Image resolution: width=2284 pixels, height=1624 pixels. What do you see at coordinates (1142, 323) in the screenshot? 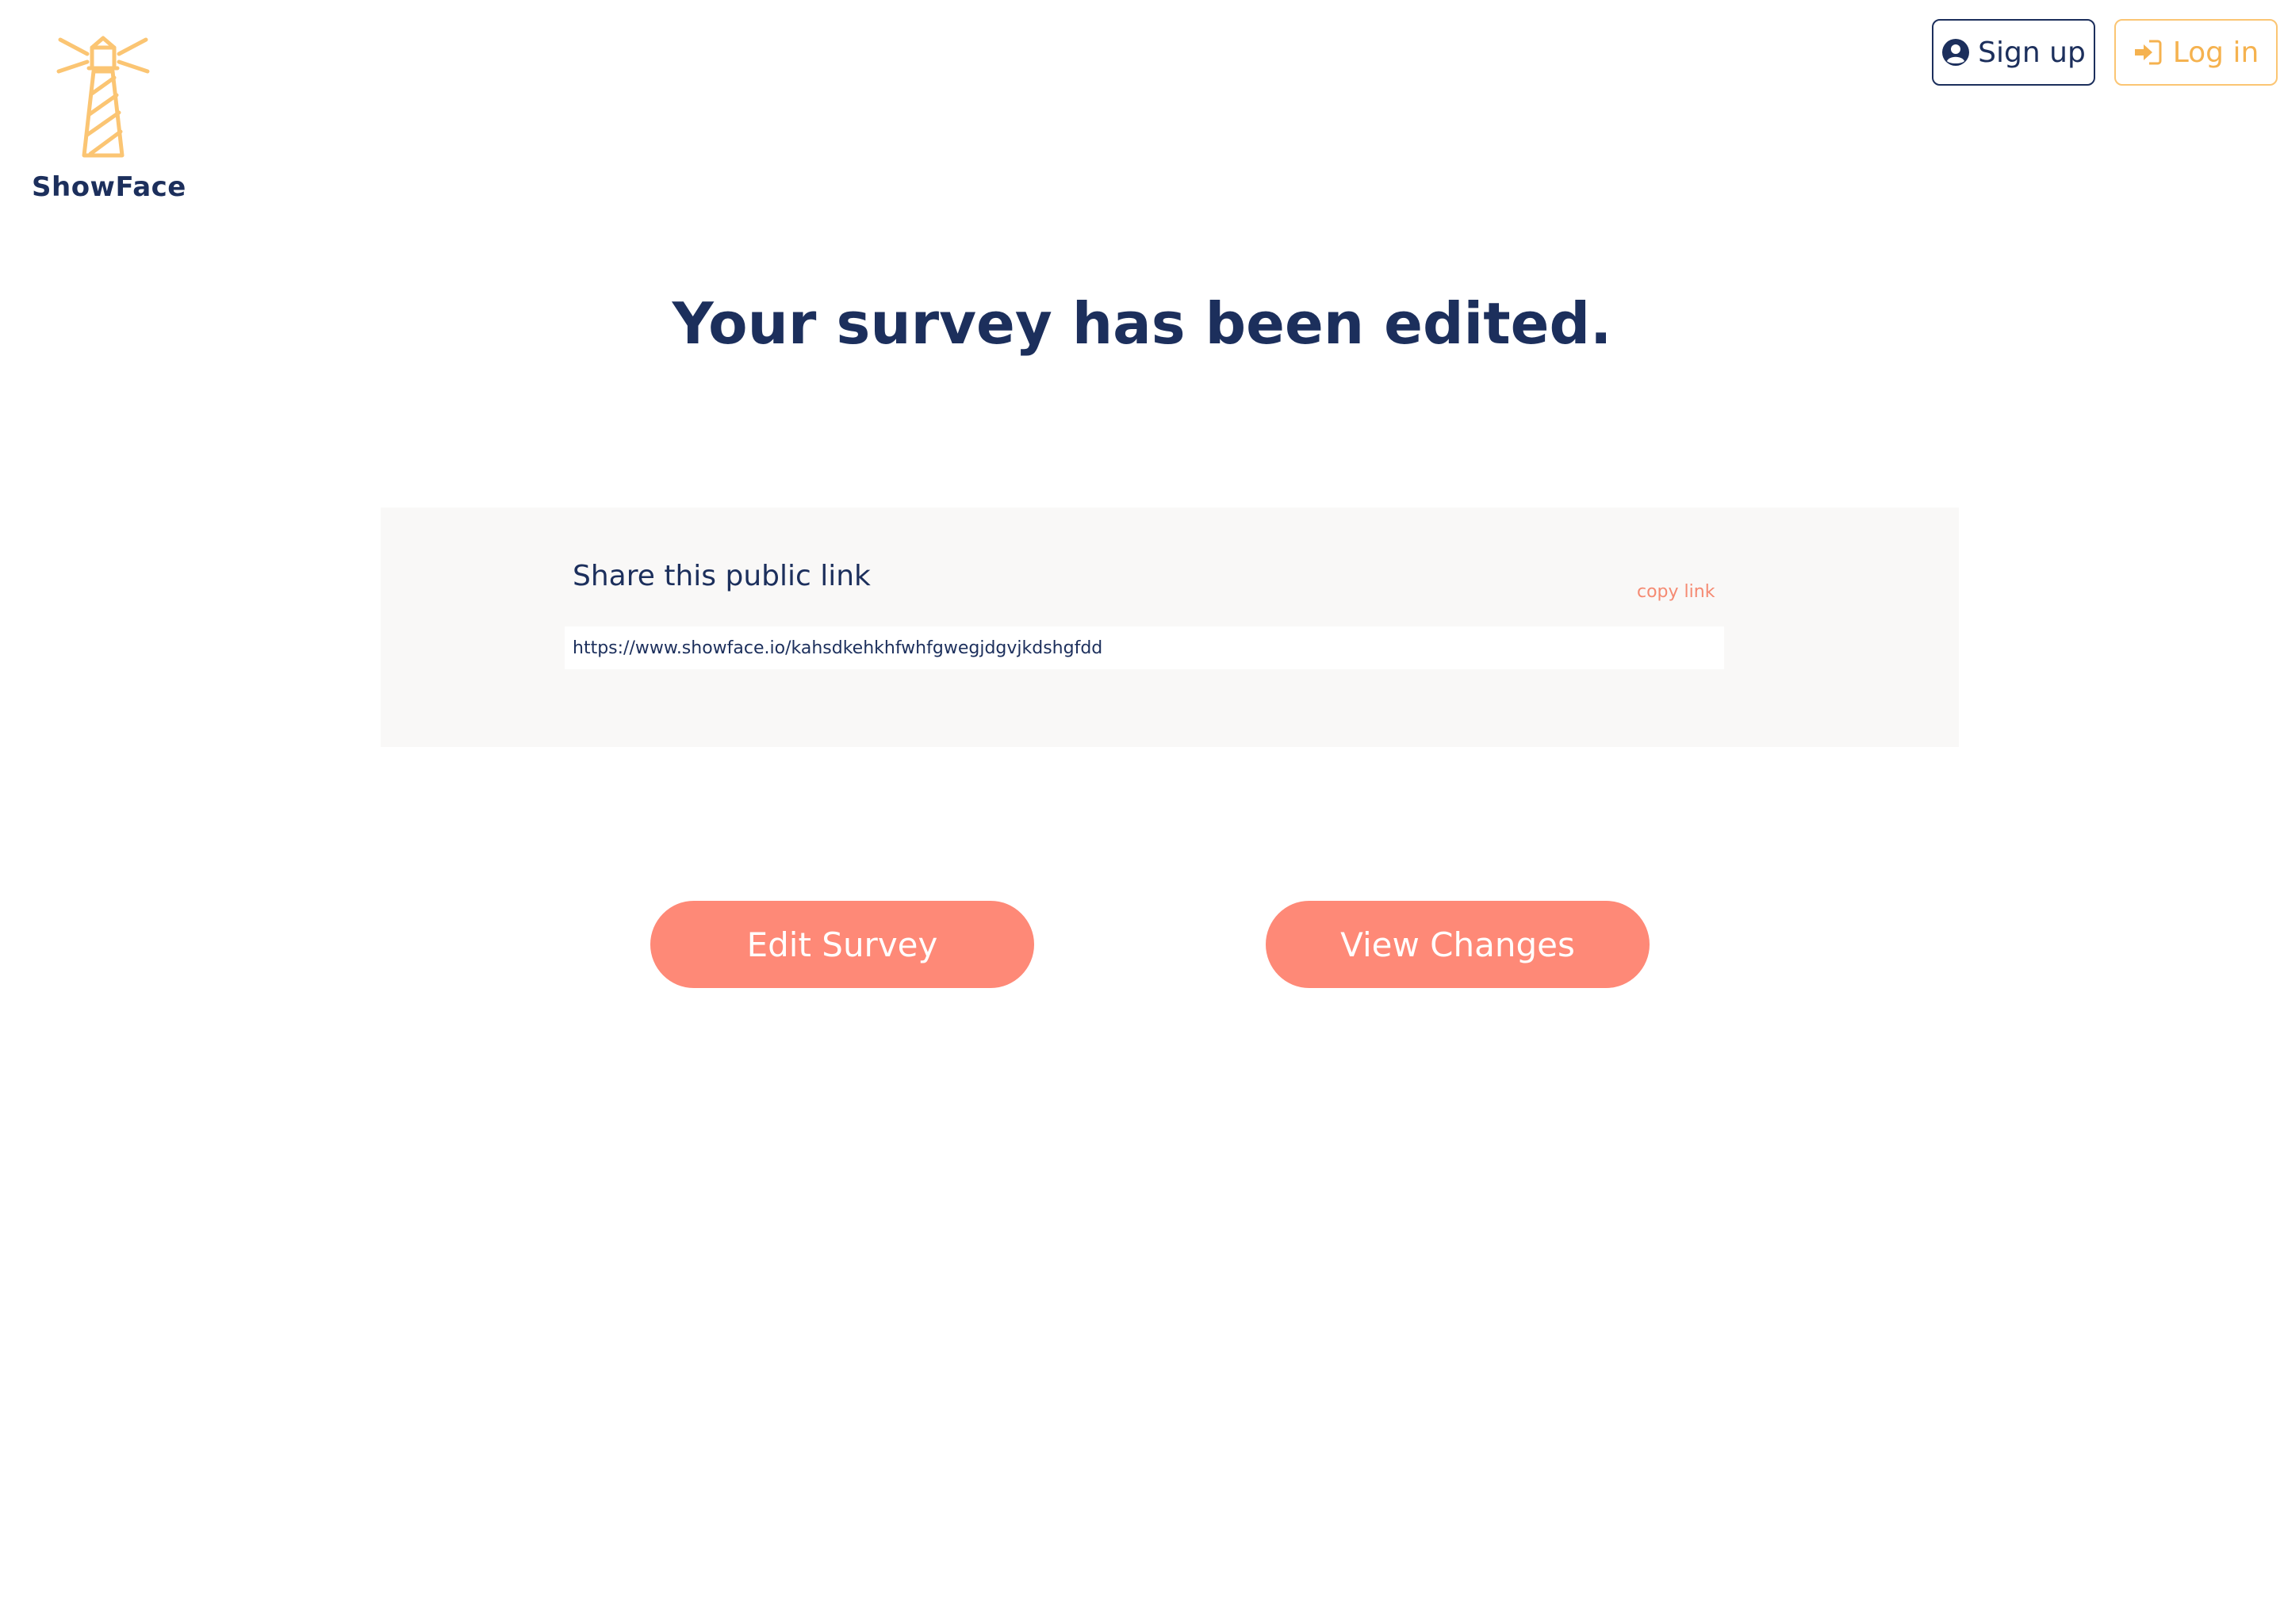
I see `page-title: Your survey has been edited.` at bounding box center [1142, 323].